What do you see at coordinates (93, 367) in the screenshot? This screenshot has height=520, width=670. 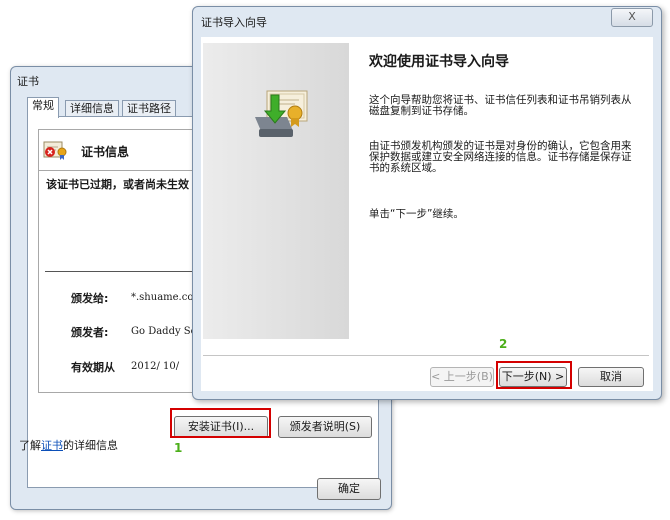 I see `valid-from-label: 有效期从` at bounding box center [93, 367].